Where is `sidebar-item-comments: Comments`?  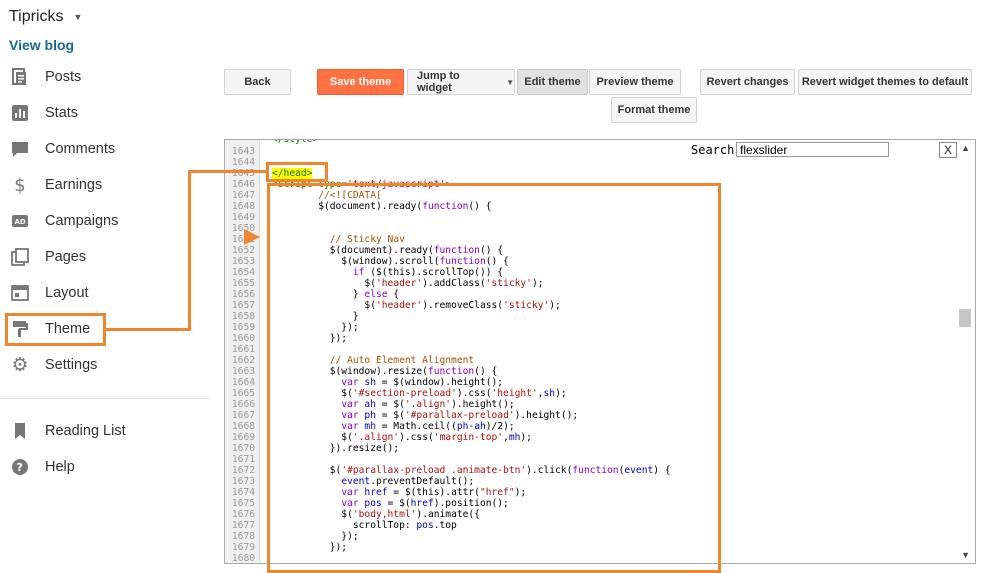
sidebar-item-comments: Comments is located at coordinates (105, 149).